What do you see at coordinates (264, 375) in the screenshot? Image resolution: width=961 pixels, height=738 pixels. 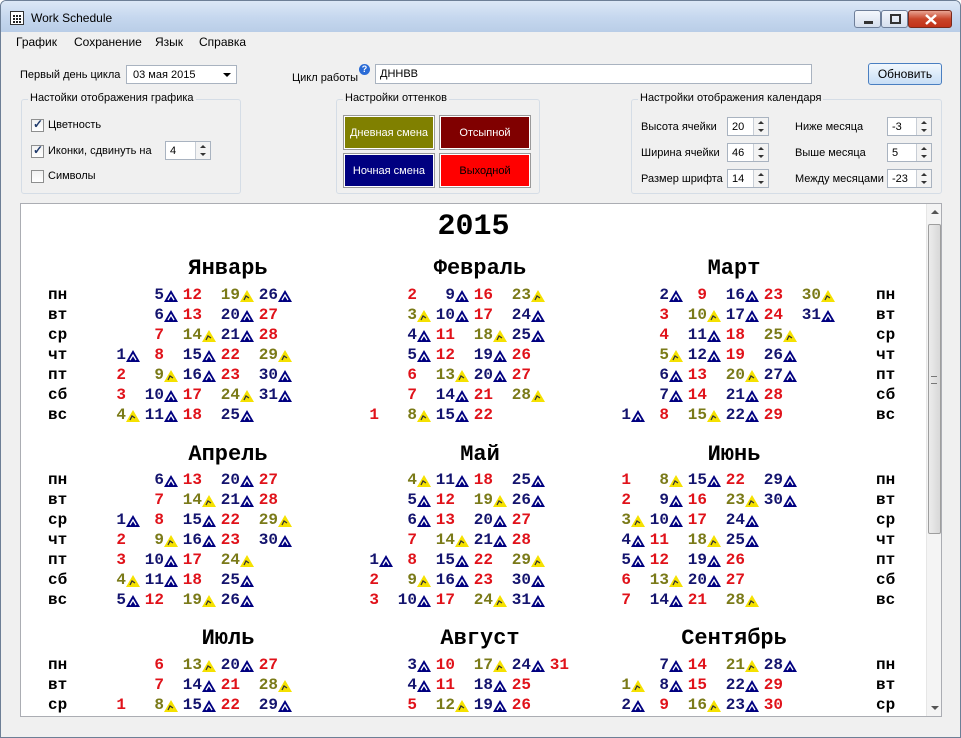 I see `calendar-day: 30` at bounding box center [264, 375].